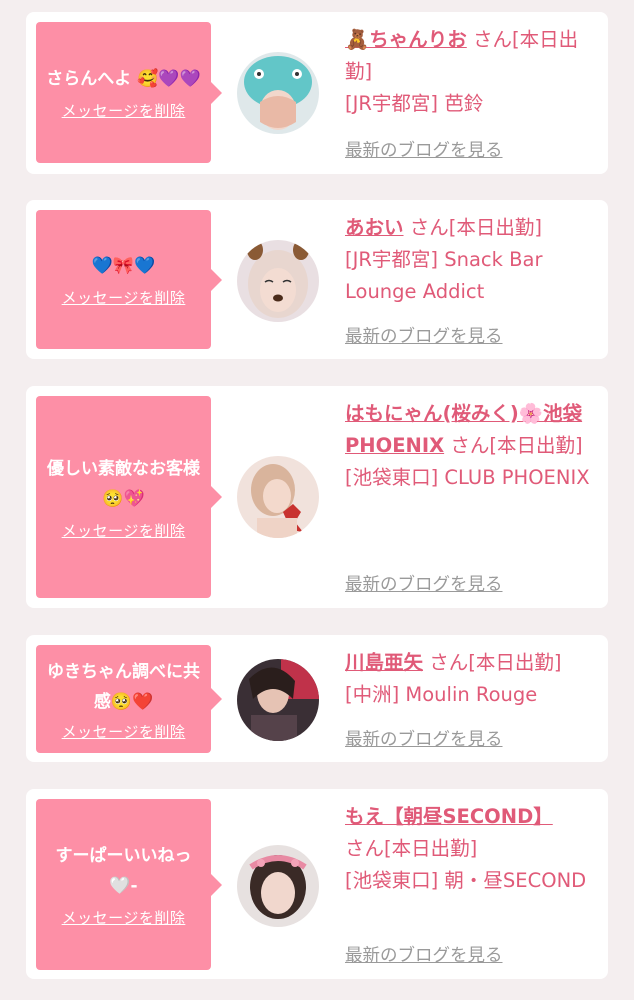 This screenshot has height=1000, width=634. I want to click on shop-location: [JR宇都宮] Snack Bar Lounge Addict, so click(444, 275).